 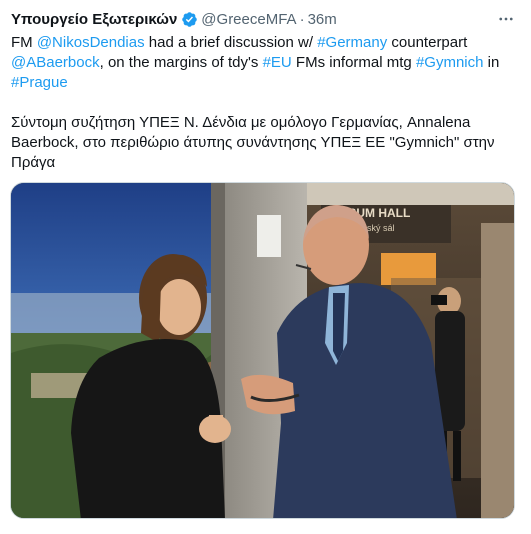 I want to click on tweet-text-segment: had a brief discussion w/, so click(x=231, y=42).